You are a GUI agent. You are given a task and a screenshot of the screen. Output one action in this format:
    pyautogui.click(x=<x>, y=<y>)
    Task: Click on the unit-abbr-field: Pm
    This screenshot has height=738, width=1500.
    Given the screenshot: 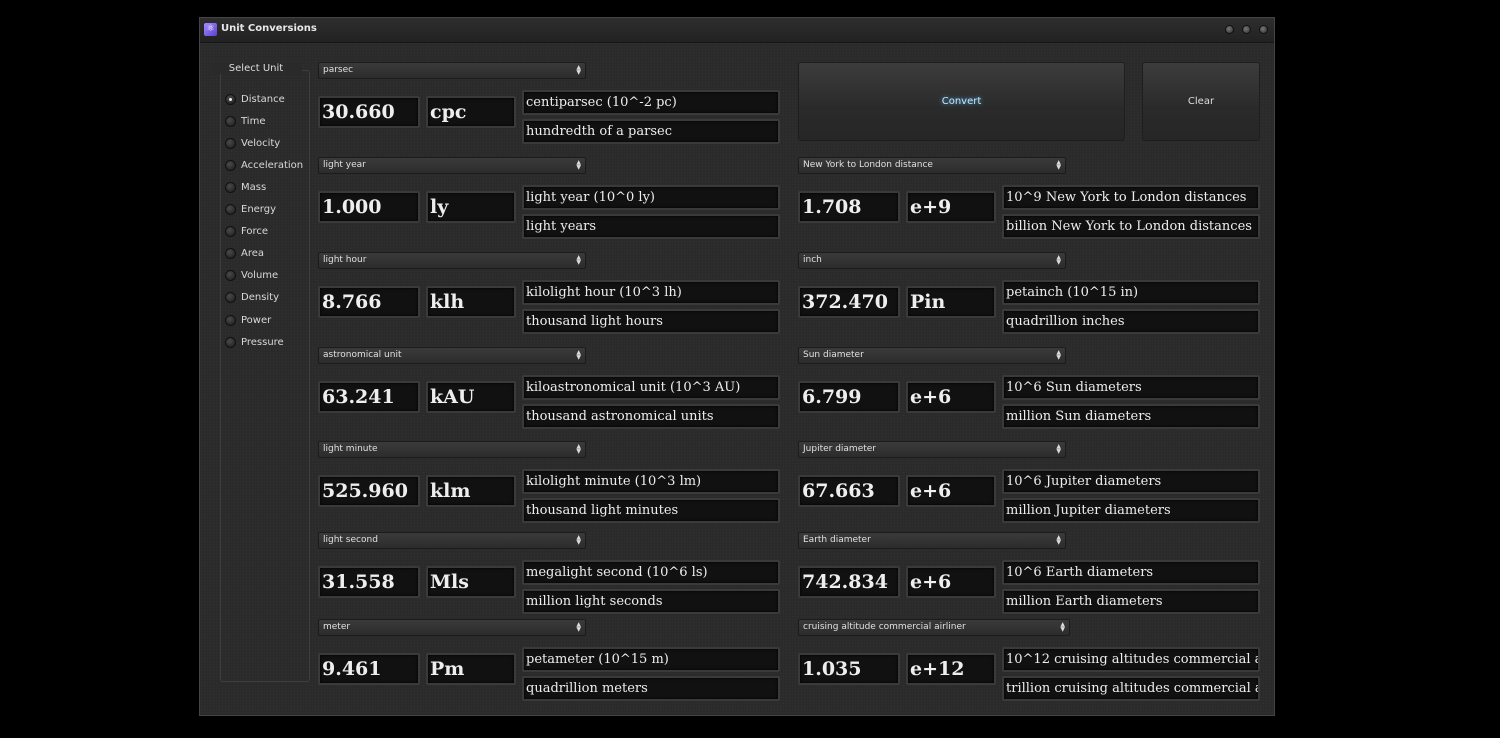 What is the action you would take?
    pyautogui.click(x=471, y=669)
    